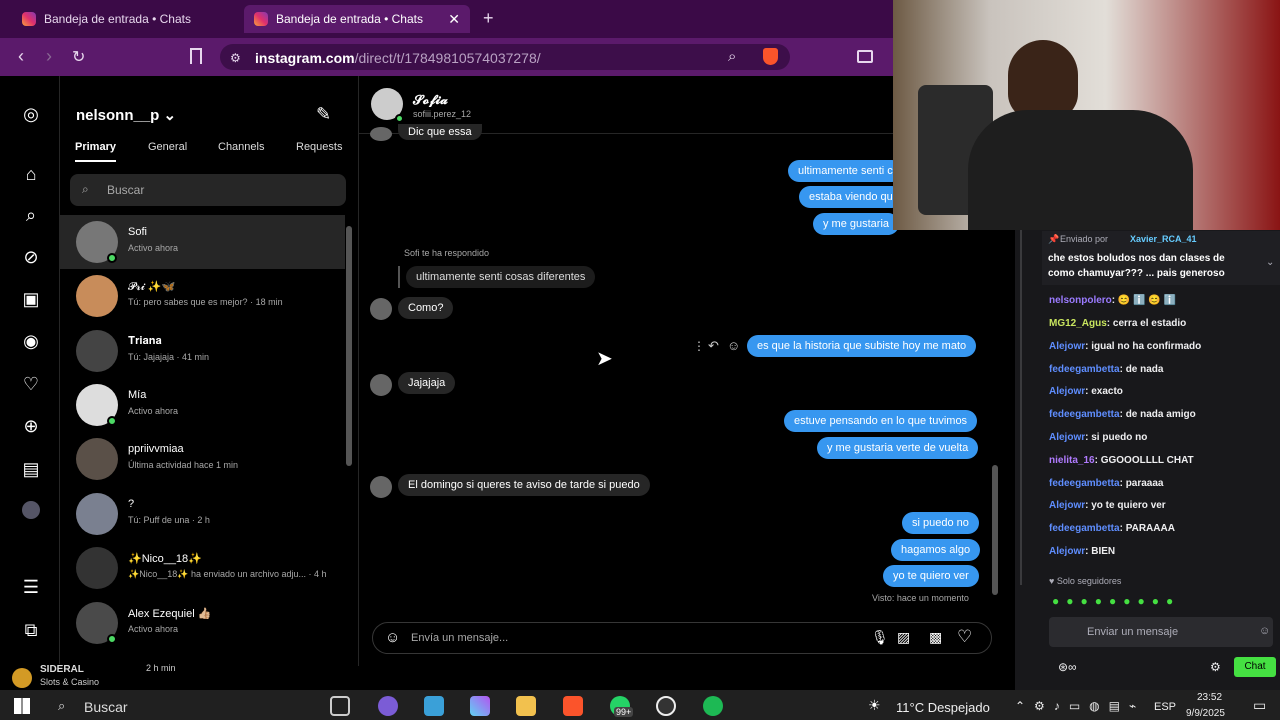  I want to click on chat-button: Chat, so click(1255, 667).